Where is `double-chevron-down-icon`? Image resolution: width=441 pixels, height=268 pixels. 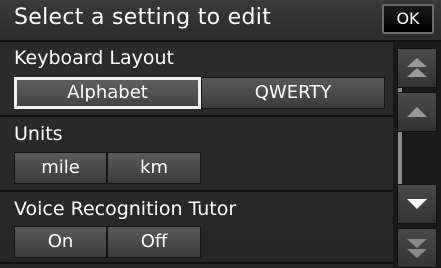
double-chevron-down-icon is located at coordinates (417, 248).